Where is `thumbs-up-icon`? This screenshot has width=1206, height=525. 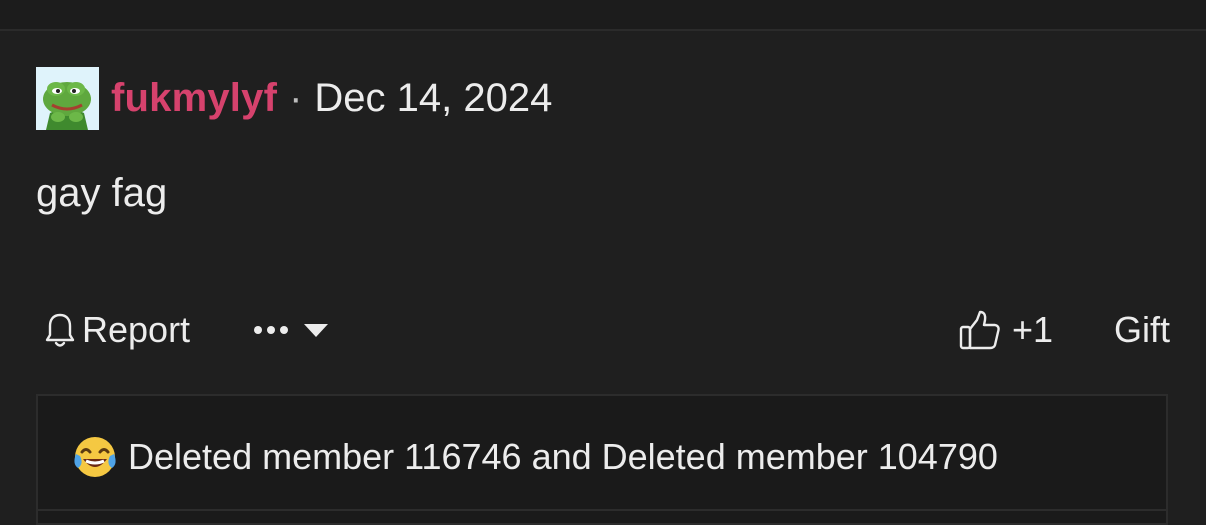 thumbs-up-icon is located at coordinates (979, 330).